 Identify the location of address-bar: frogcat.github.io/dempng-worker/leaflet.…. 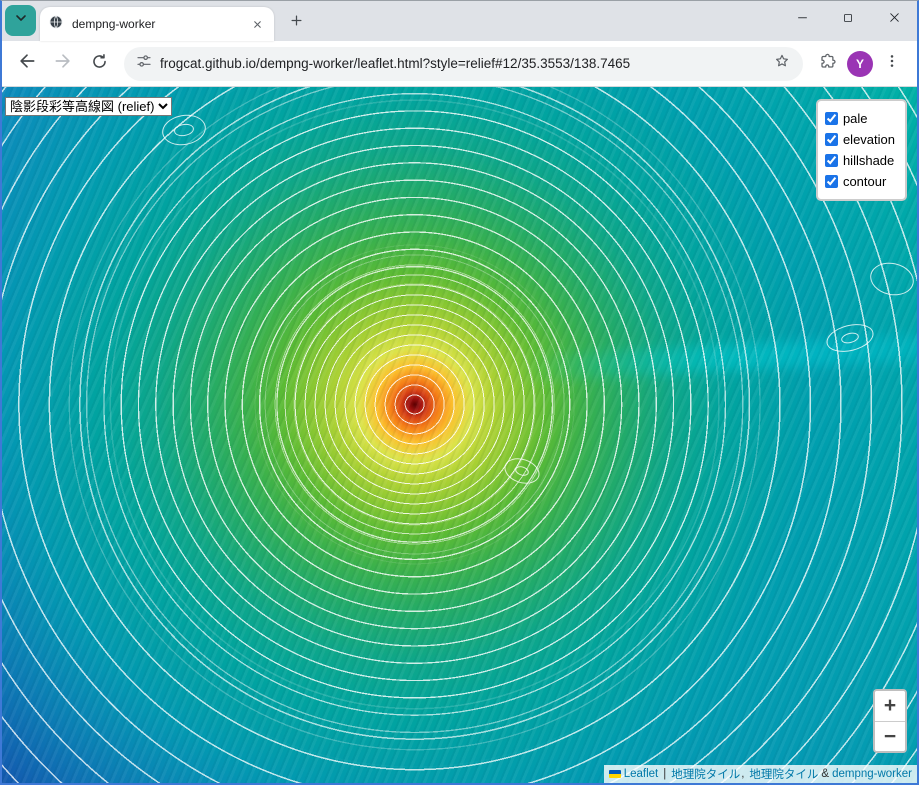
(463, 63).